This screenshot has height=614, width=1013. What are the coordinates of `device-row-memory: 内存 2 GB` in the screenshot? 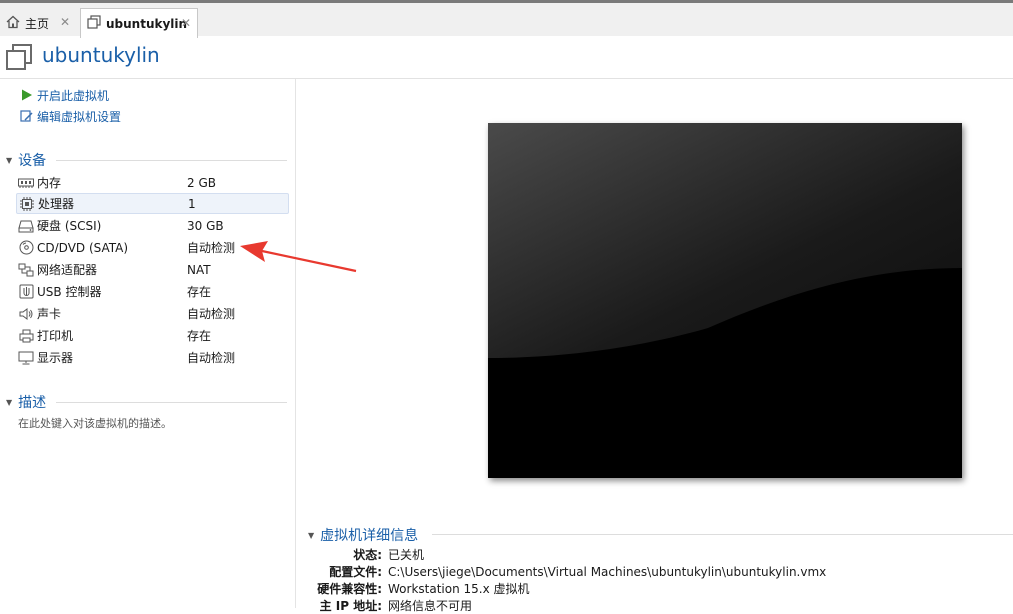 It's located at (152, 182).